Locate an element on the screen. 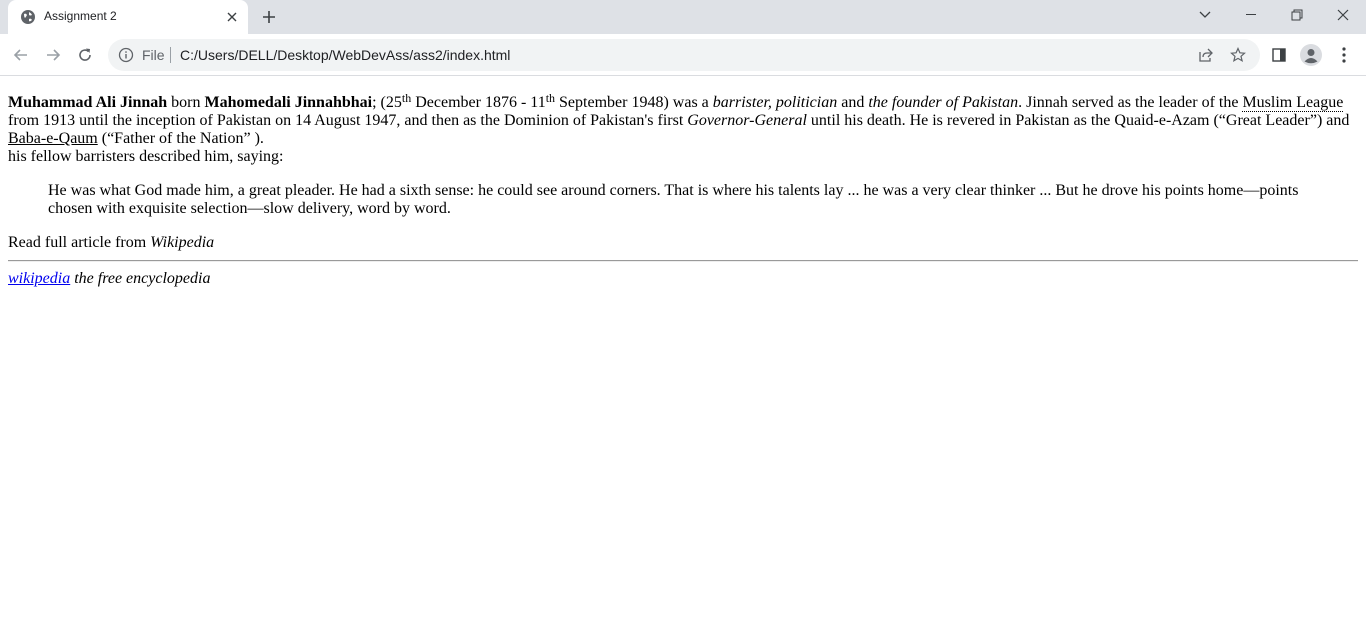 The height and width of the screenshot is (636, 1366). new-tab-button is located at coordinates (269, 17).